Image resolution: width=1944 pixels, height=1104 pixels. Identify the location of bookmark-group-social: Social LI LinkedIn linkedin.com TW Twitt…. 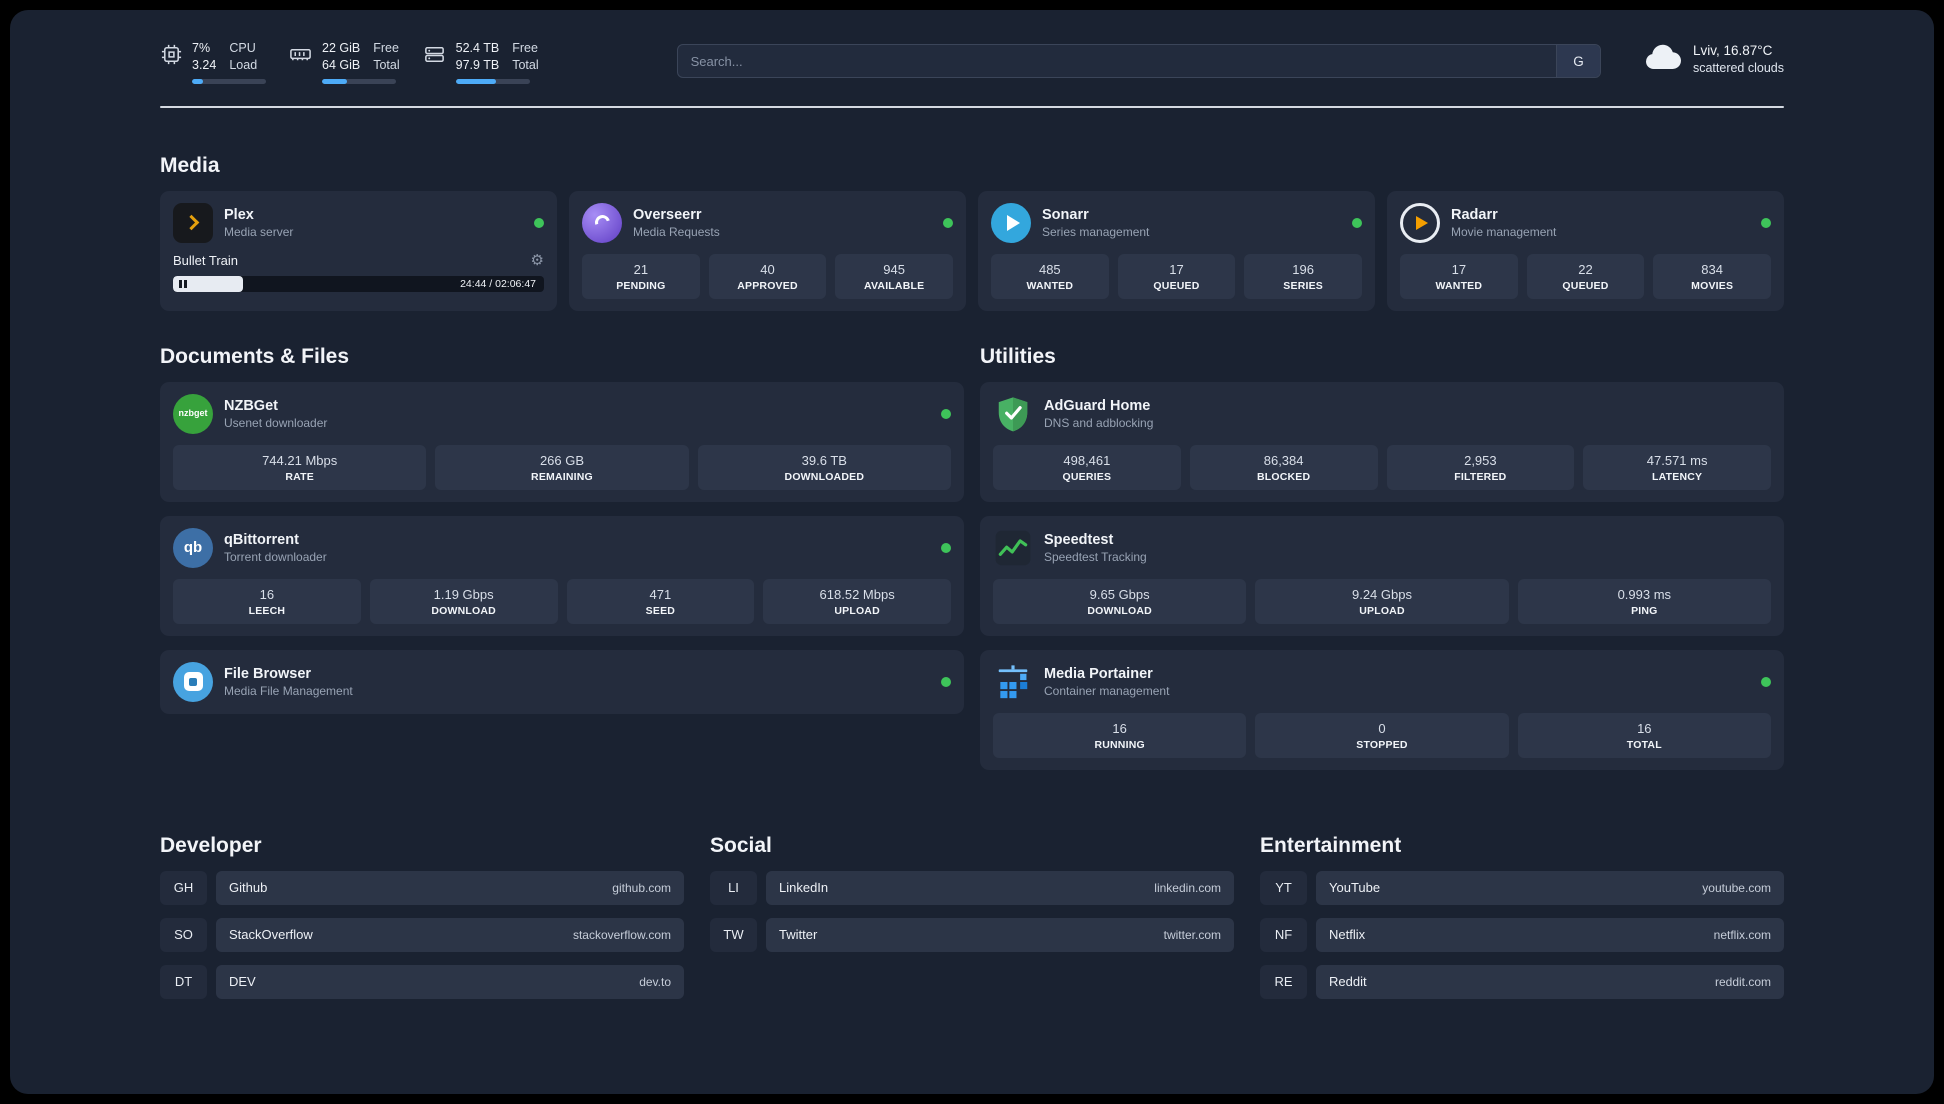
(972, 923).